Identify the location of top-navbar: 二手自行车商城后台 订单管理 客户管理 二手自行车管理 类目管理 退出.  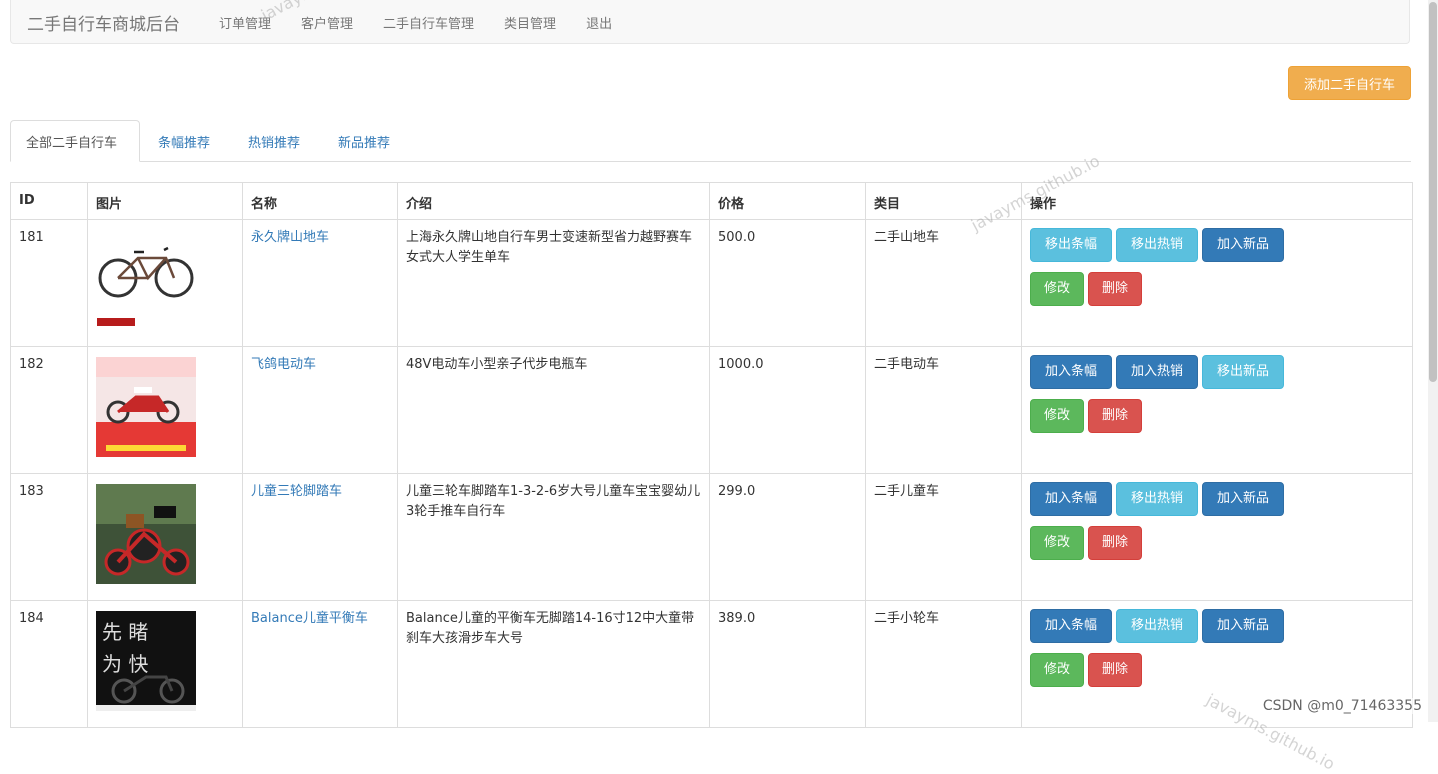
(710, 22).